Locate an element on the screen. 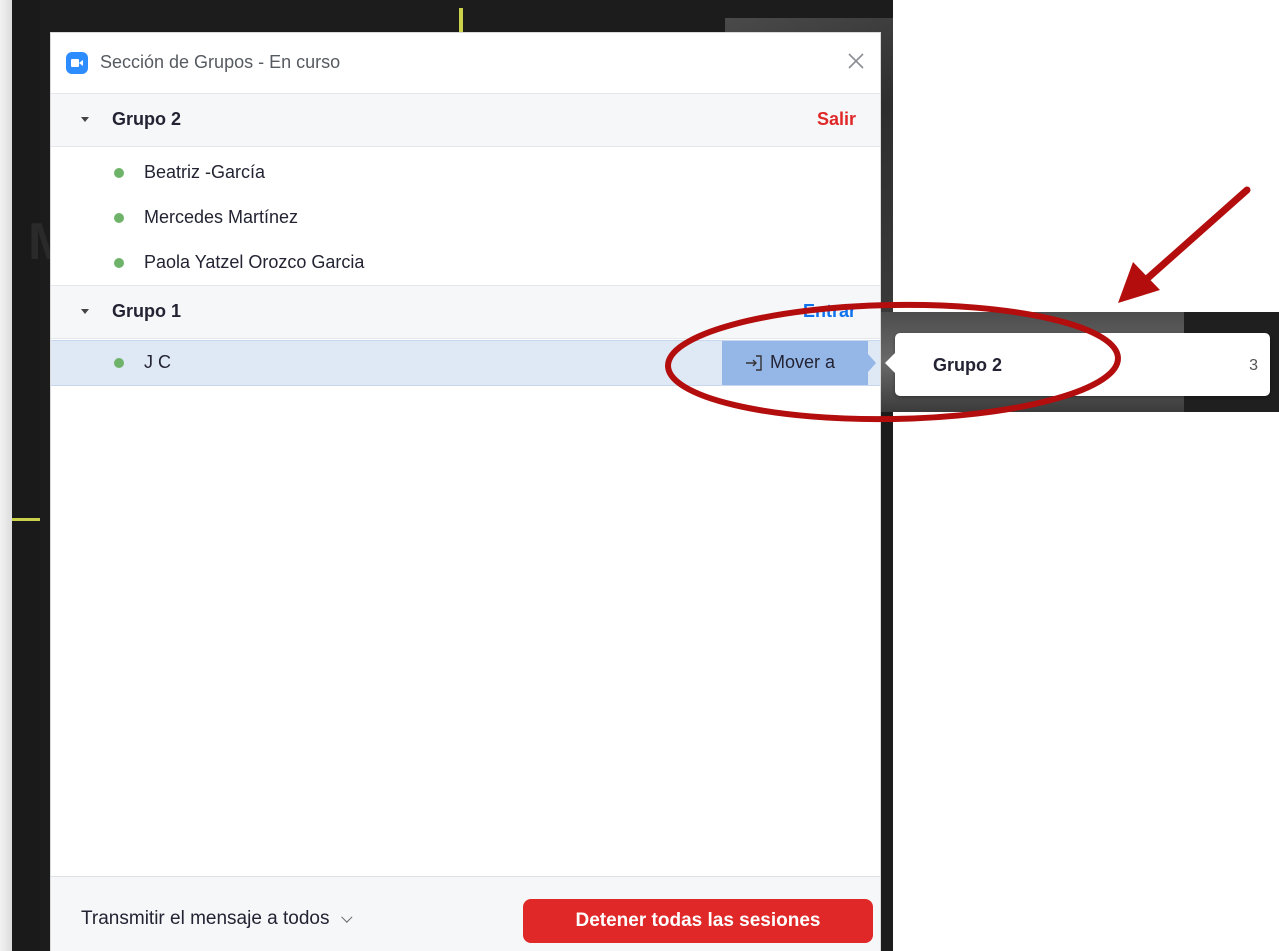 The image size is (1279, 951). broadcast-label: Transmitir el mensaje a todos is located at coordinates (205, 918).